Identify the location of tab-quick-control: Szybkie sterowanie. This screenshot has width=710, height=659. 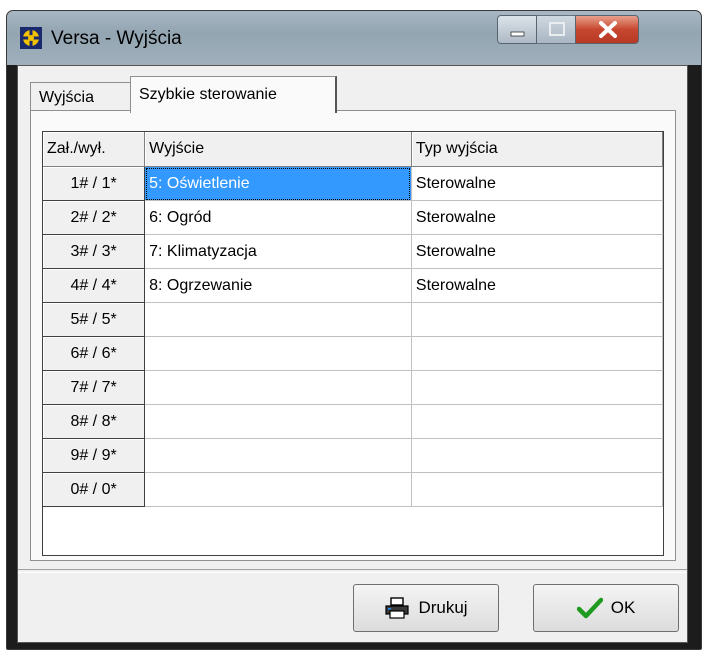
(233, 94).